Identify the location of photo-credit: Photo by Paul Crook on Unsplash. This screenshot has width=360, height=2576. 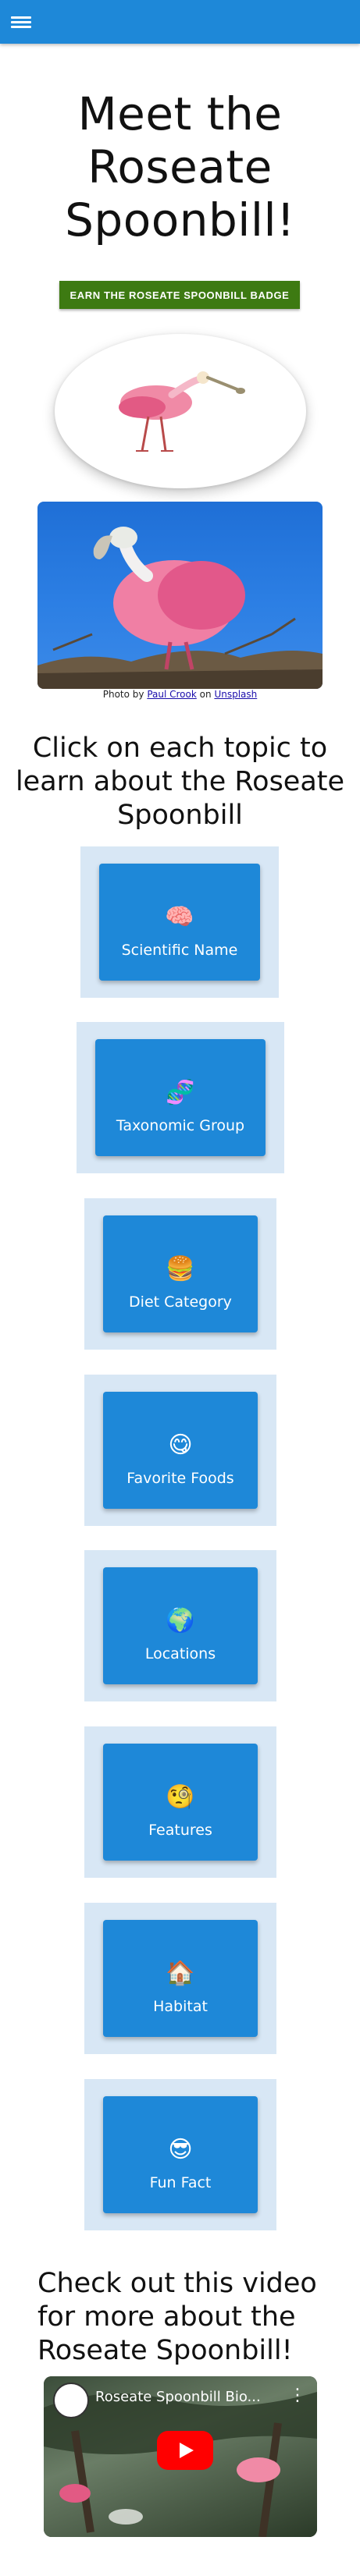
(180, 694).